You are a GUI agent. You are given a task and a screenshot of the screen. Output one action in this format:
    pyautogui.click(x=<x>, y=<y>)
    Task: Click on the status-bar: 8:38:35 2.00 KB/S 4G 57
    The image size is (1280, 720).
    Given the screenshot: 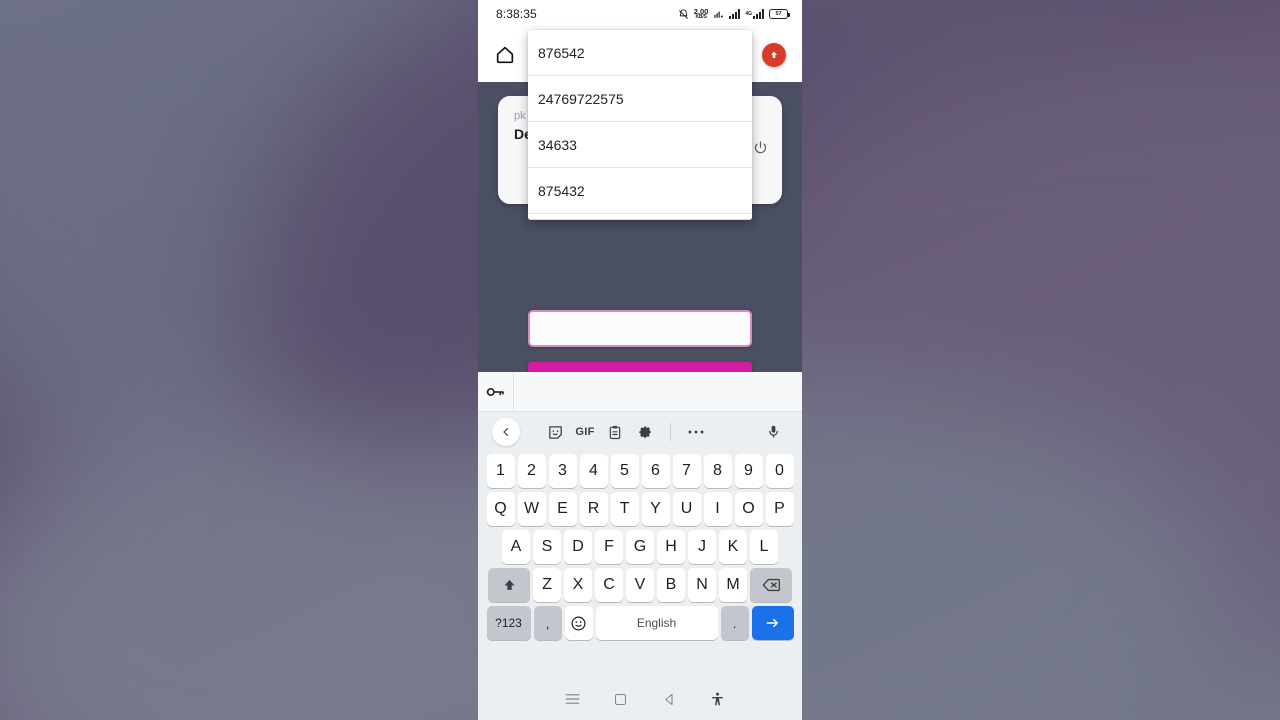 What is the action you would take?
    pyautogui.click(x=640, y=14)
    